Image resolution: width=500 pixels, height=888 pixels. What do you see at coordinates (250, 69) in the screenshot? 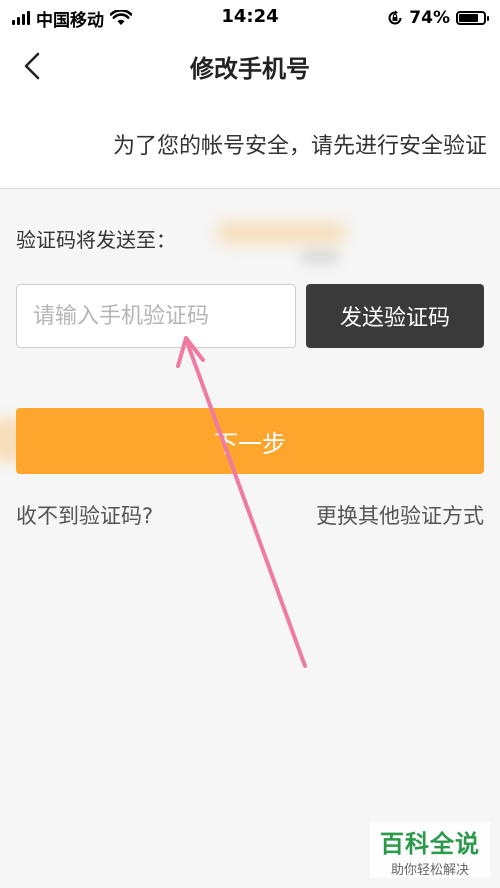
I see `page-title: 修改手机号` at bounding box center [250, 69].